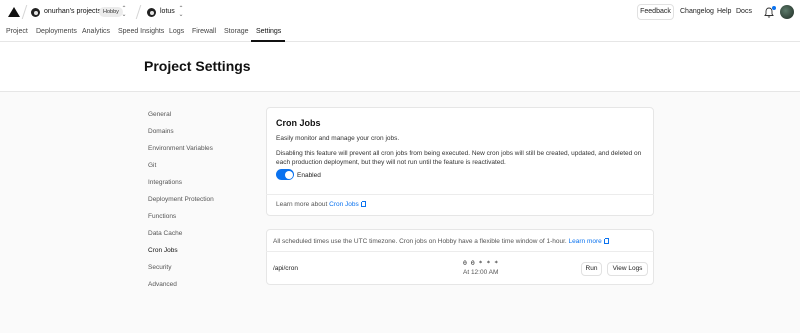 The width and height of the screenshot is (800, 333). What do you see at coordinates (302, 204) in the screenshot?
I see `learn-more-prefix: Learn more about` at bounding box center [302, 204].